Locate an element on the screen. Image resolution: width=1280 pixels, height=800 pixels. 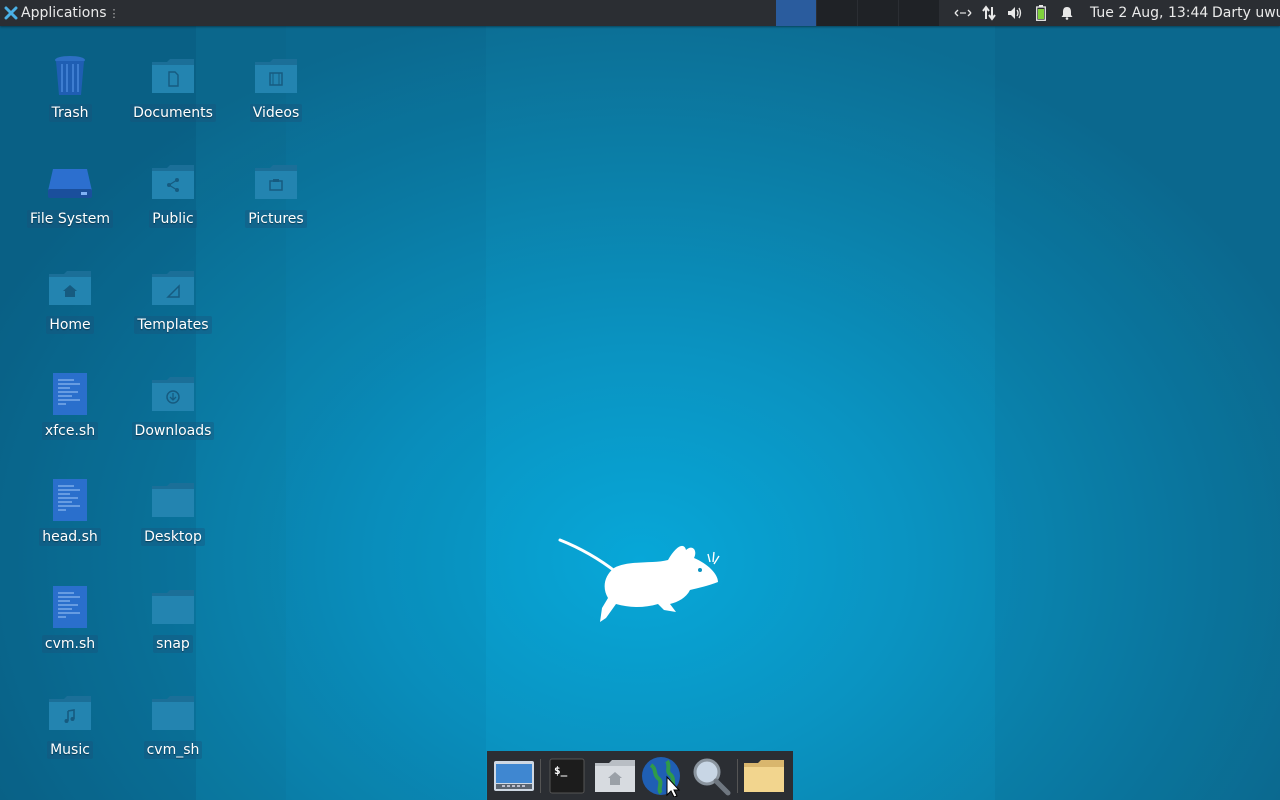
bottom-dock: $_ is located at coordinates (640, 775).